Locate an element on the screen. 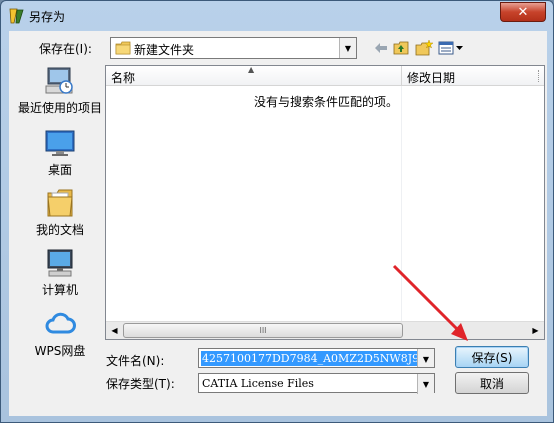 The width and height of the screenshot is (554, 423). title-bar: 另存为 ✕ is located at coordinates (277, 16).